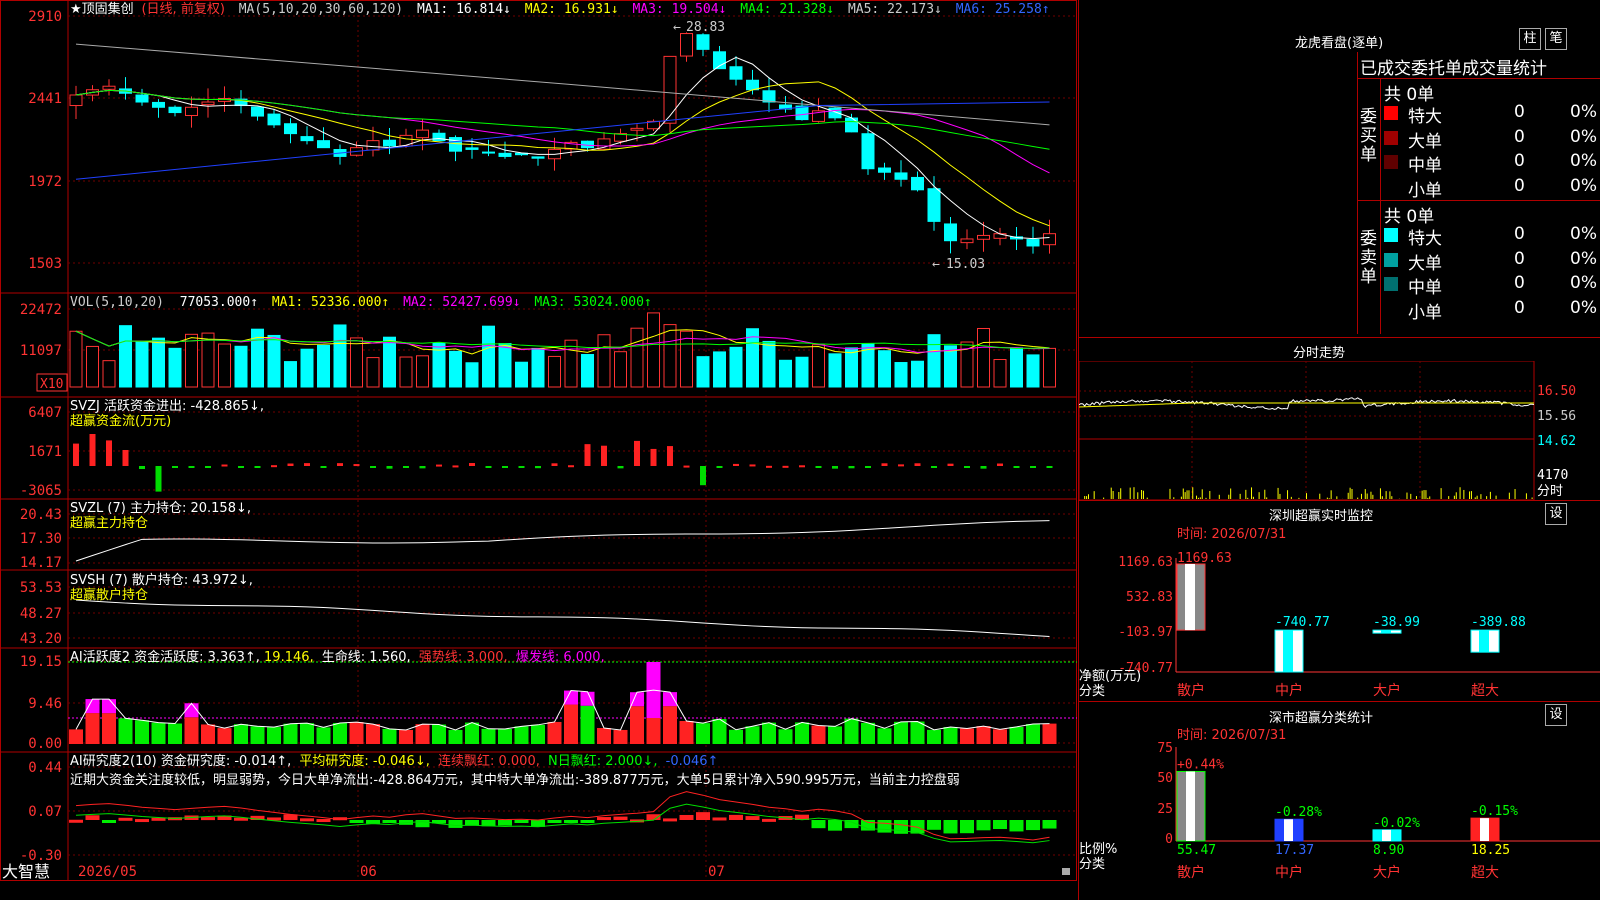  Describe the element at coordinates (45, 452) in the screenshot. I see `svzj-tick: 1671` at that location.